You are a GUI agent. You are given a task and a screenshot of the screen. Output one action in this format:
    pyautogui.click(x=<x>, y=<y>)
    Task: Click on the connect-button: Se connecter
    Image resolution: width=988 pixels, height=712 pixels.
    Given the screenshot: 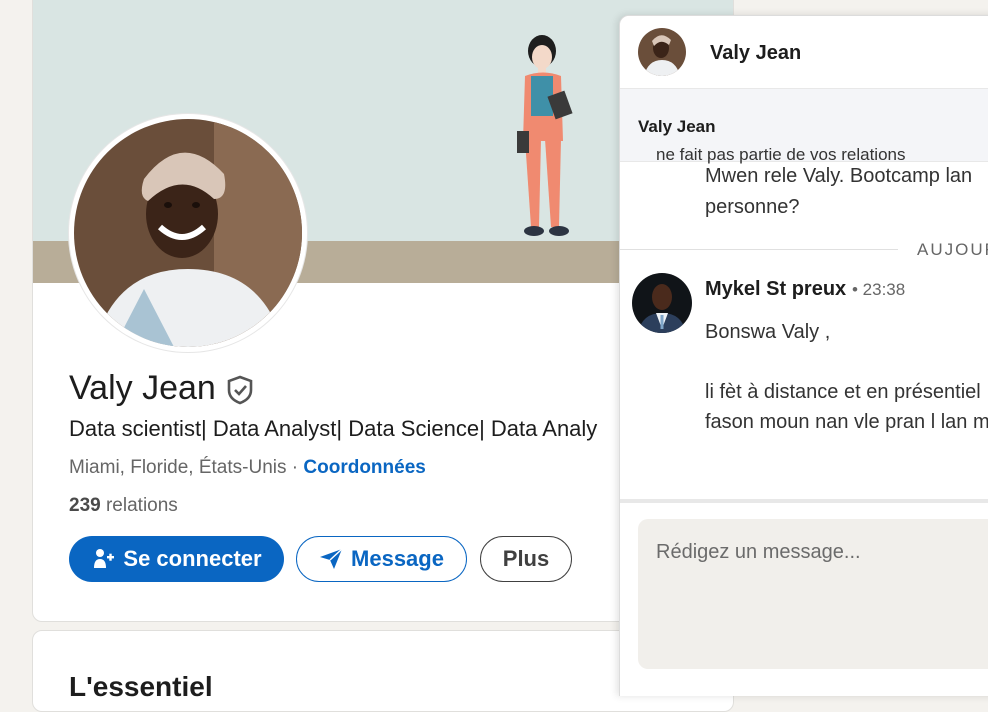 What is the action you would take?
    pyautogui.click(x=176, y=559)
    